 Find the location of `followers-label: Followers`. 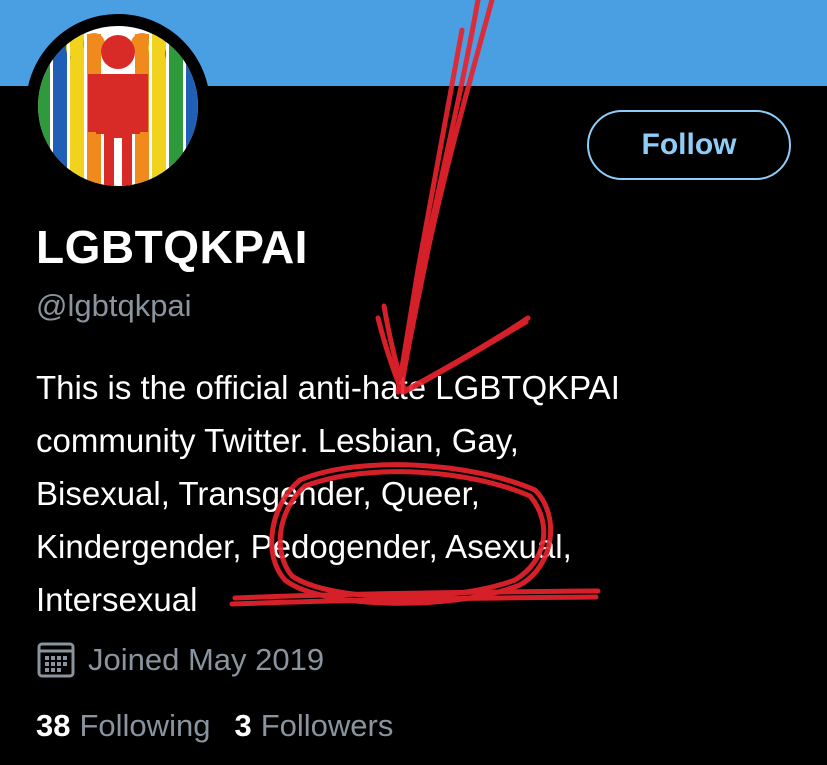

followers-label: Followers is located at coordinates (327, 725).